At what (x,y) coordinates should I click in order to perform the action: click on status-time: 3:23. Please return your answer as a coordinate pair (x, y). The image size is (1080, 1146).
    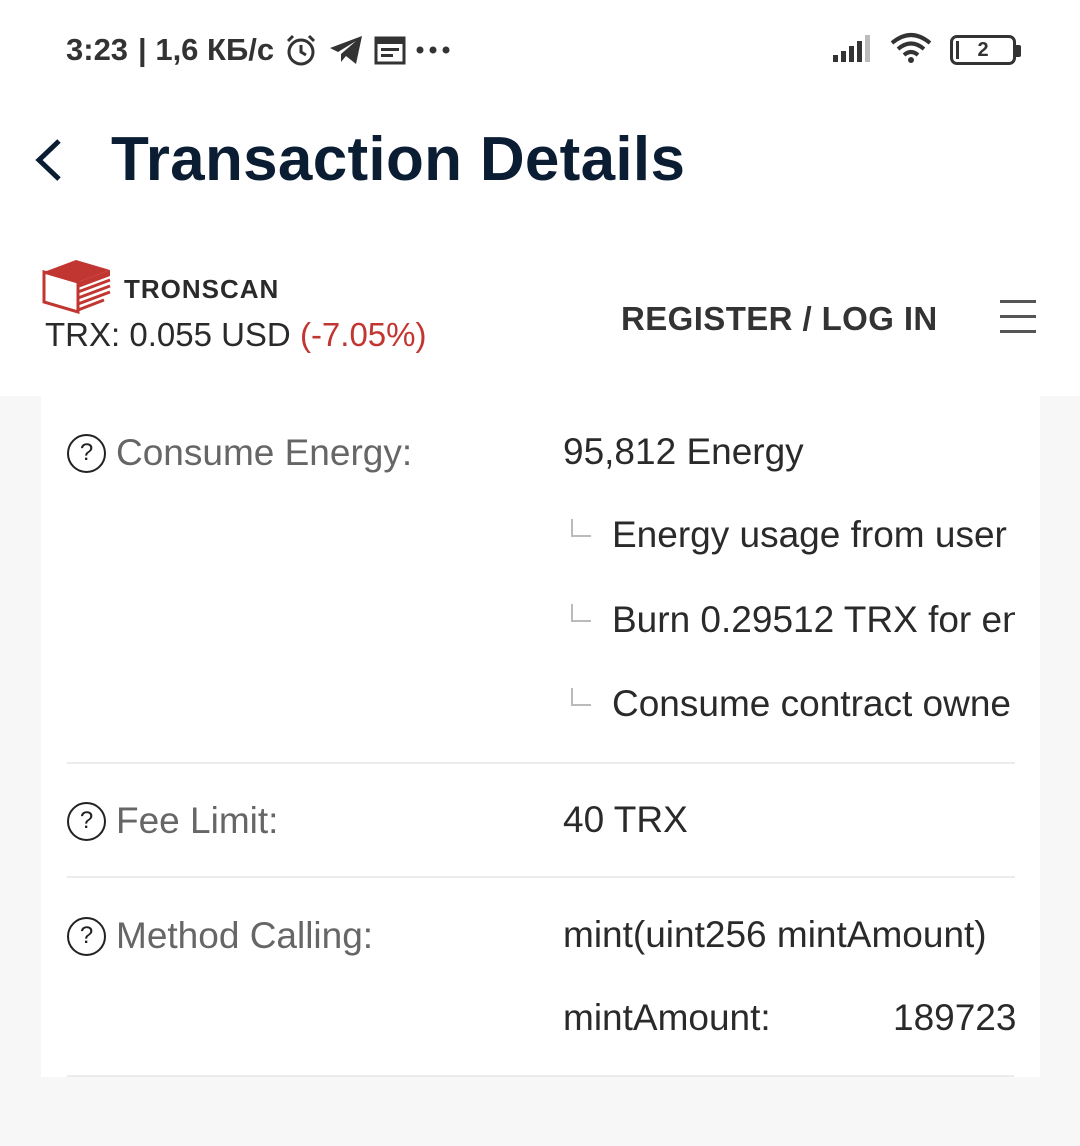
    Looking at the image, I should click on (97, 49).